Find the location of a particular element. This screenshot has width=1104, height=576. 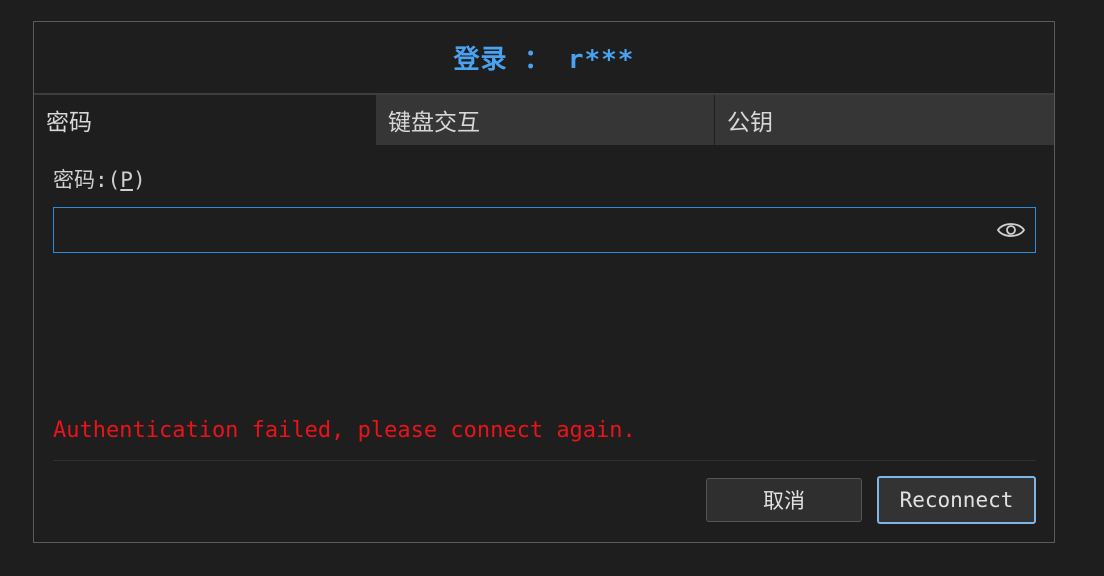

tab-public-key: 公钥 is located at coordinates (884, 120).